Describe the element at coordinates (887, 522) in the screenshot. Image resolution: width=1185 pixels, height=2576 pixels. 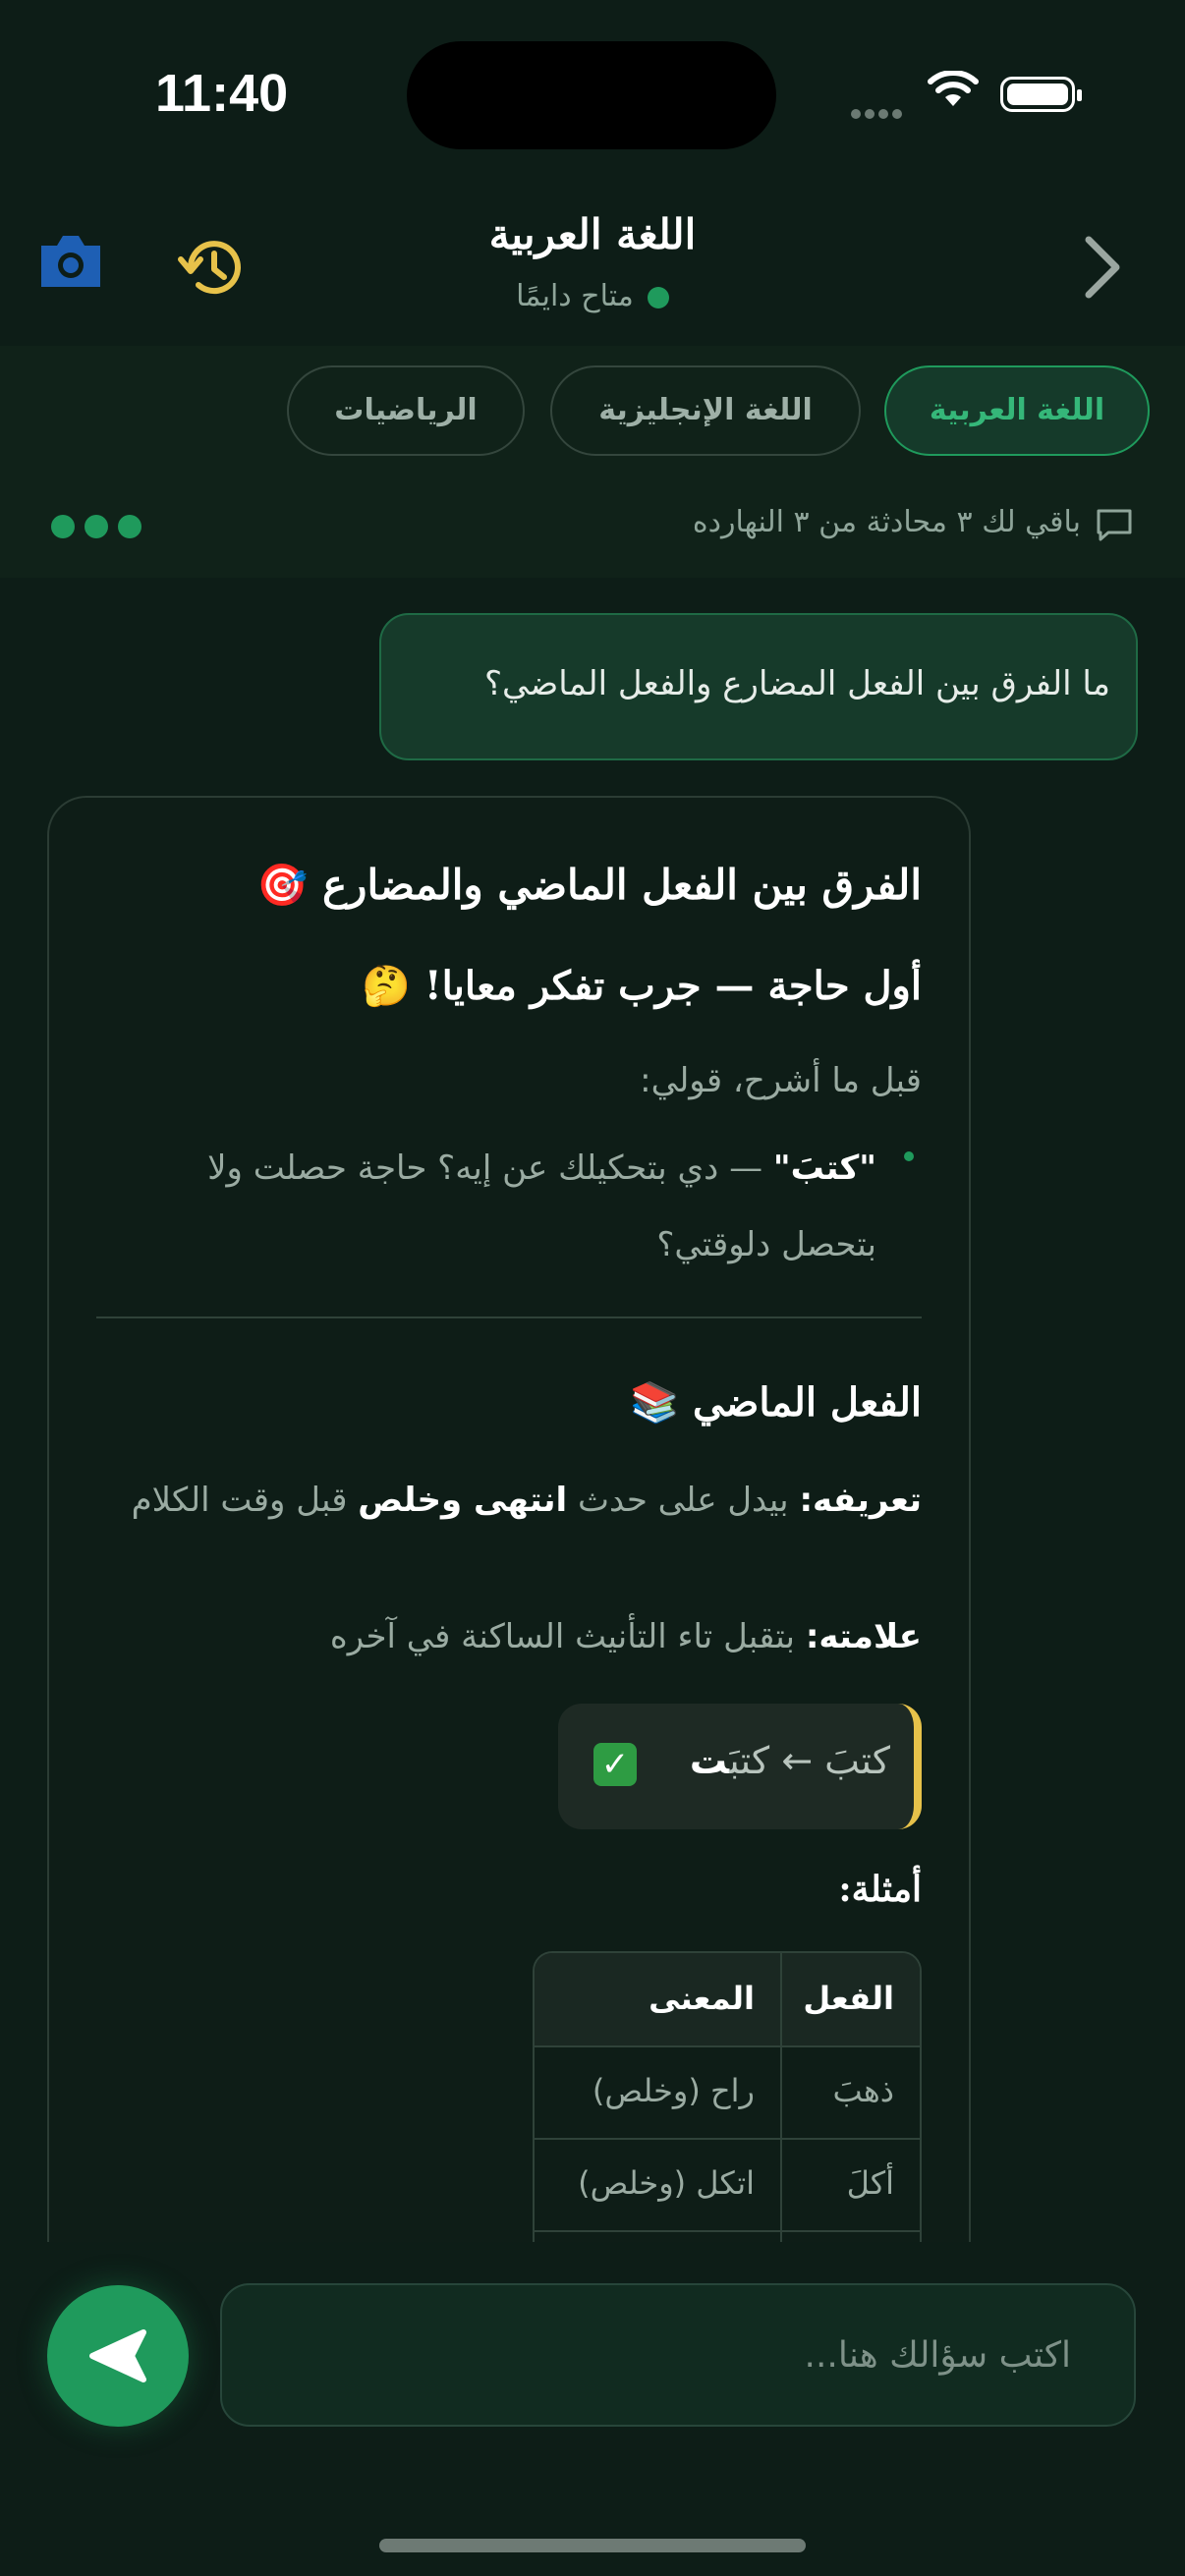
I see `quota-text: باقي لك ٣ محادثة من ٣ النهارده` at that location.